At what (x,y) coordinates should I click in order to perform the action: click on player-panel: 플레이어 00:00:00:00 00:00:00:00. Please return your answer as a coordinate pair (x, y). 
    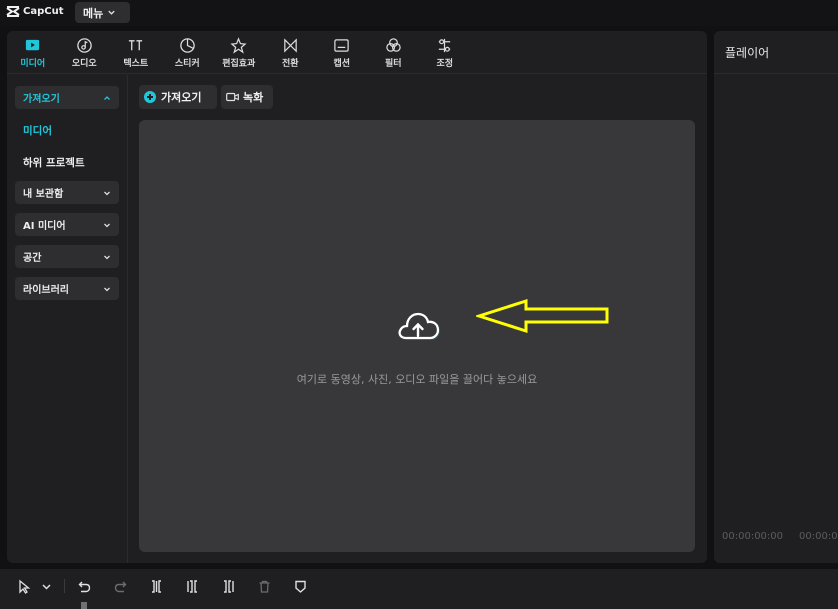
    Looking at the image, I should click on (776, 297).